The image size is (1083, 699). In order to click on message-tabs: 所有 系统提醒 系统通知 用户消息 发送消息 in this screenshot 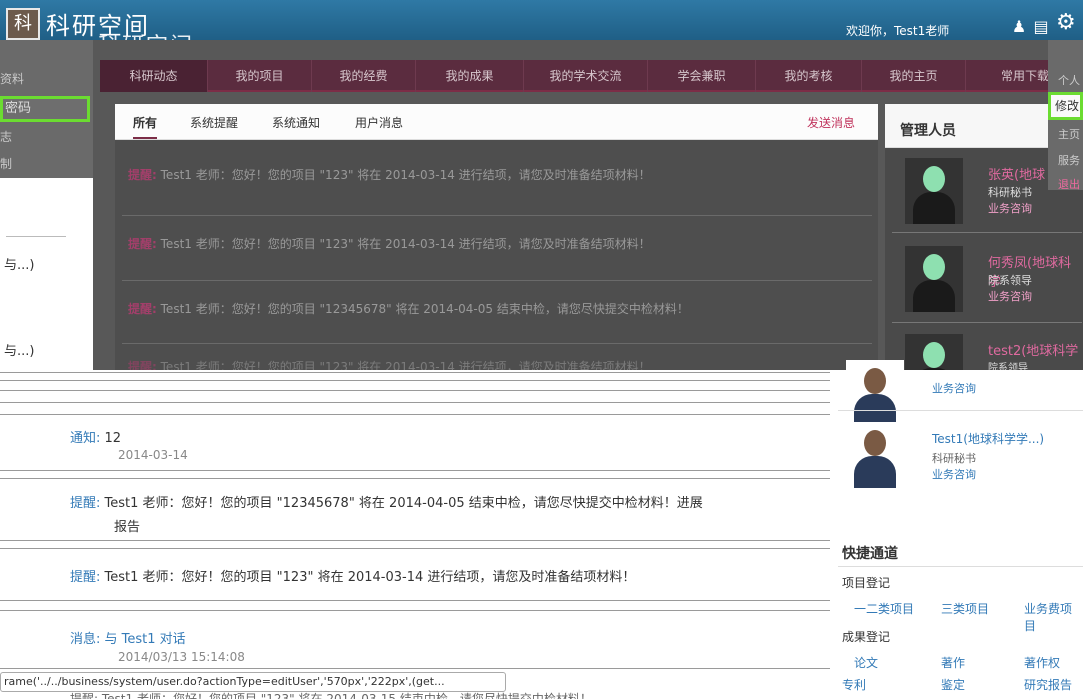, I will do `click(496, 122)`.